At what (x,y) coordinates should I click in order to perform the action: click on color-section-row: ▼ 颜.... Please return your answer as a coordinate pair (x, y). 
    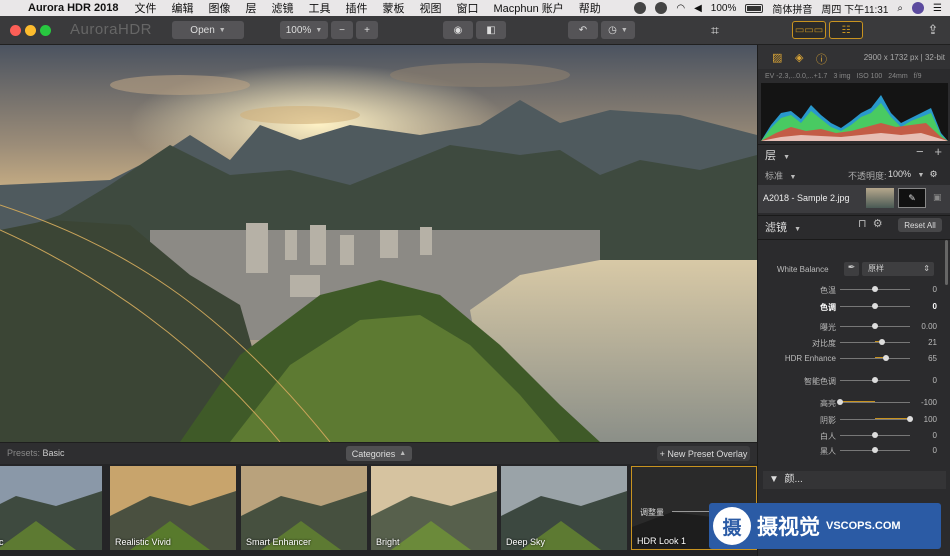
    Looking at the image, I should click on (854, 480).